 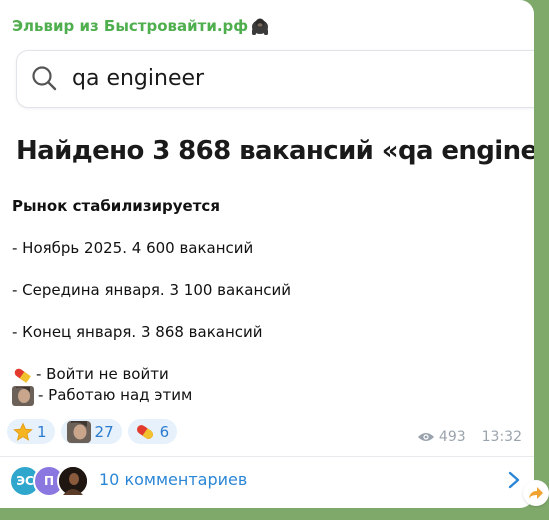 I want to click on reaction-pill: 6, so click(x=152, y=431).